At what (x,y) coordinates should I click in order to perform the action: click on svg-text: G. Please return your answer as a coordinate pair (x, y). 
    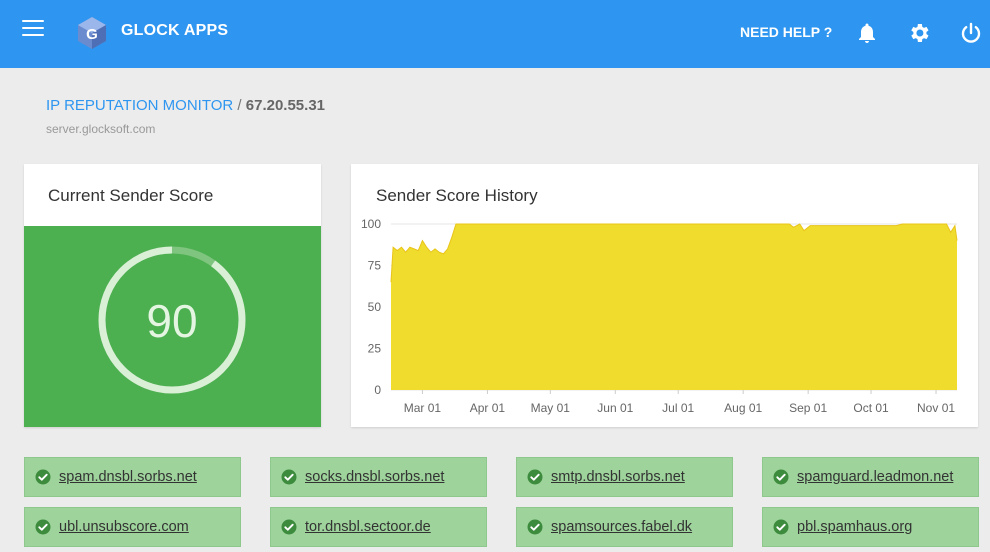
    Looking at the image, I should click on (92, 34).